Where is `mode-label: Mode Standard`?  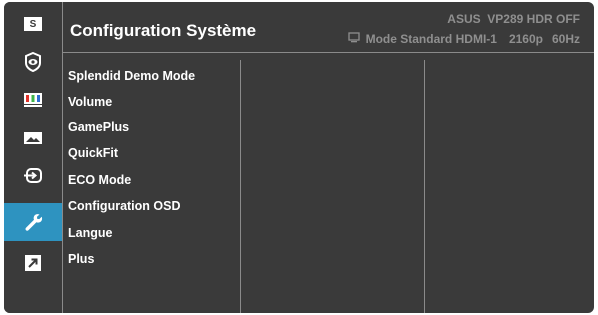
mode-label: Mode Standard is located at coordinates (409, 39).